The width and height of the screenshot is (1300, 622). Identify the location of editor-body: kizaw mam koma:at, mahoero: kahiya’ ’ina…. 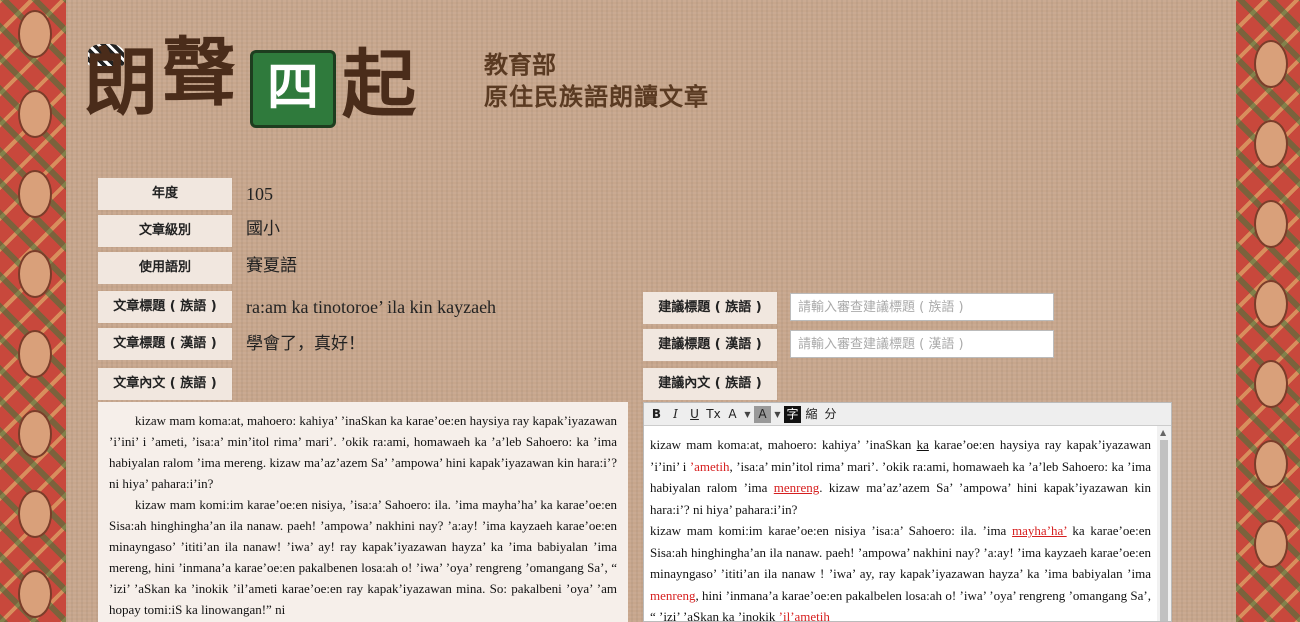
(900, 524).